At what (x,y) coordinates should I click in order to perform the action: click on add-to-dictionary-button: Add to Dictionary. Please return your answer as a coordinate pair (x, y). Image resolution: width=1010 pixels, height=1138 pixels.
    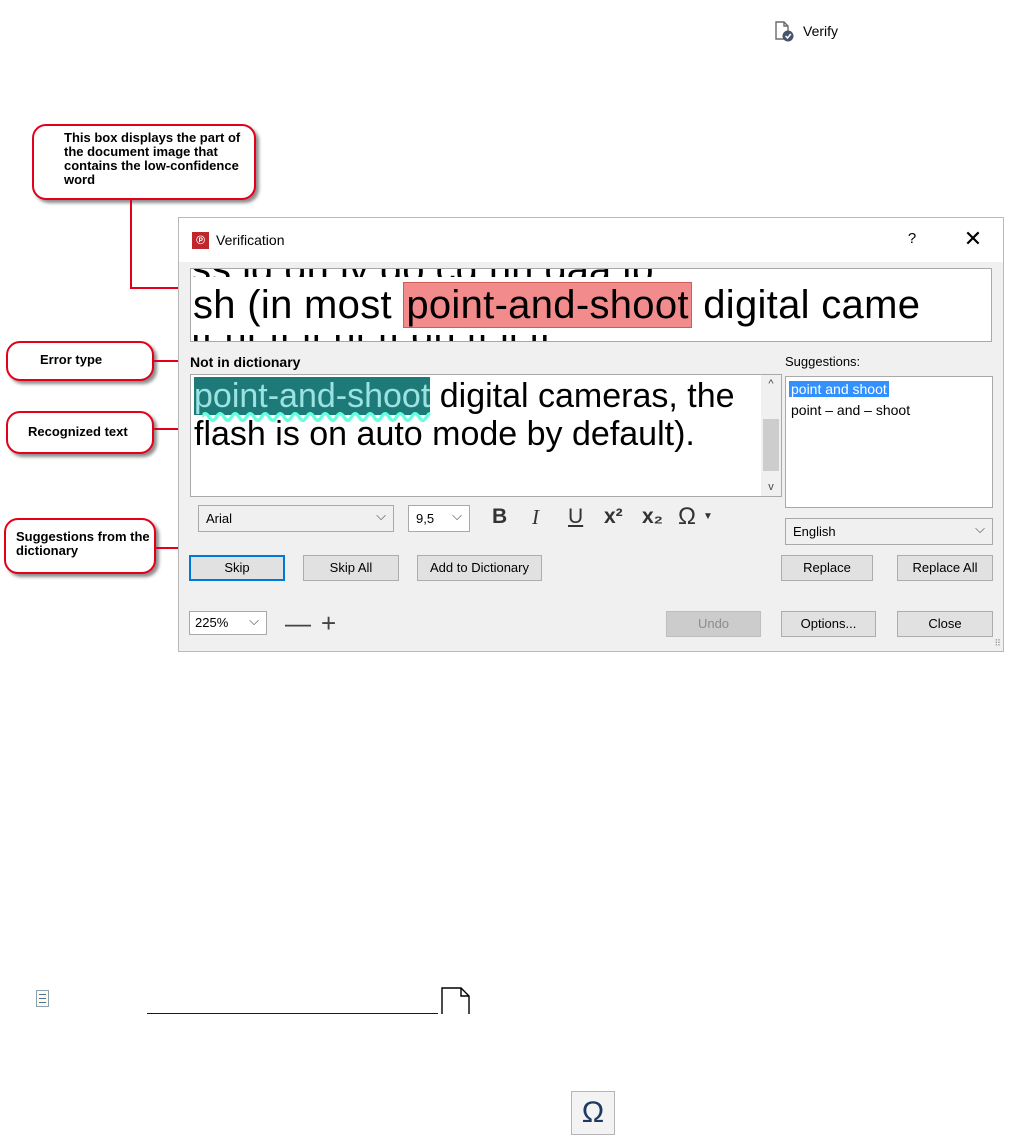
    Looking at the image, I should click on (479, 568).